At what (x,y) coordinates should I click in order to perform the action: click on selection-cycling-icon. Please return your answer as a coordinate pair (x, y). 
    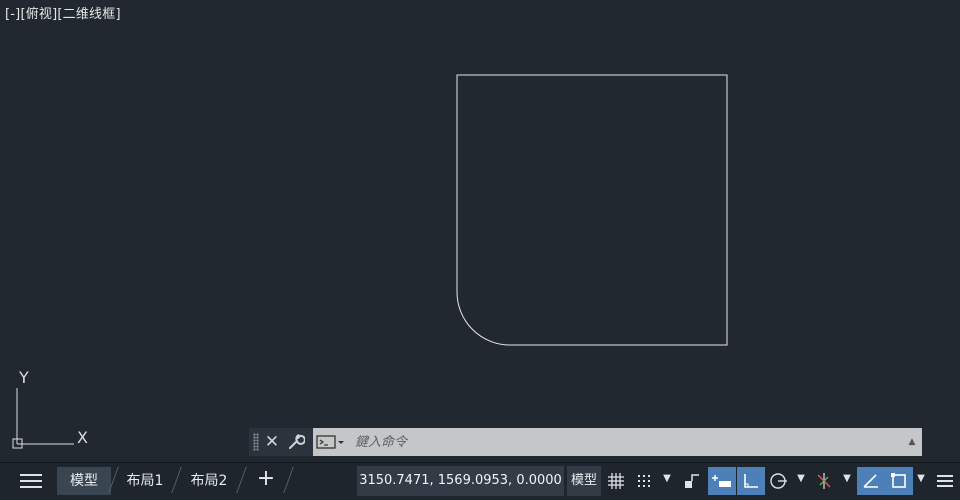
    Looking at the image, I should click on (899, 481).